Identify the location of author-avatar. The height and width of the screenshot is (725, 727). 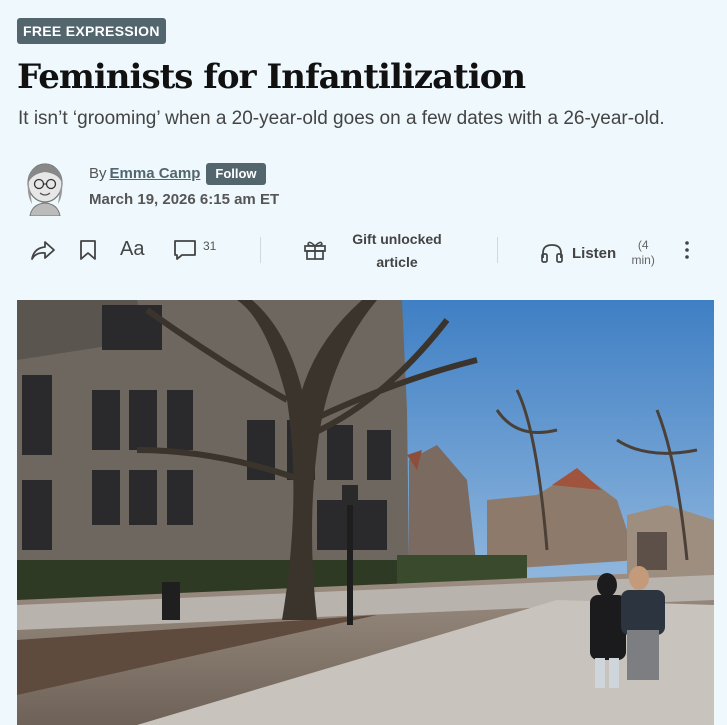
(45, 188).